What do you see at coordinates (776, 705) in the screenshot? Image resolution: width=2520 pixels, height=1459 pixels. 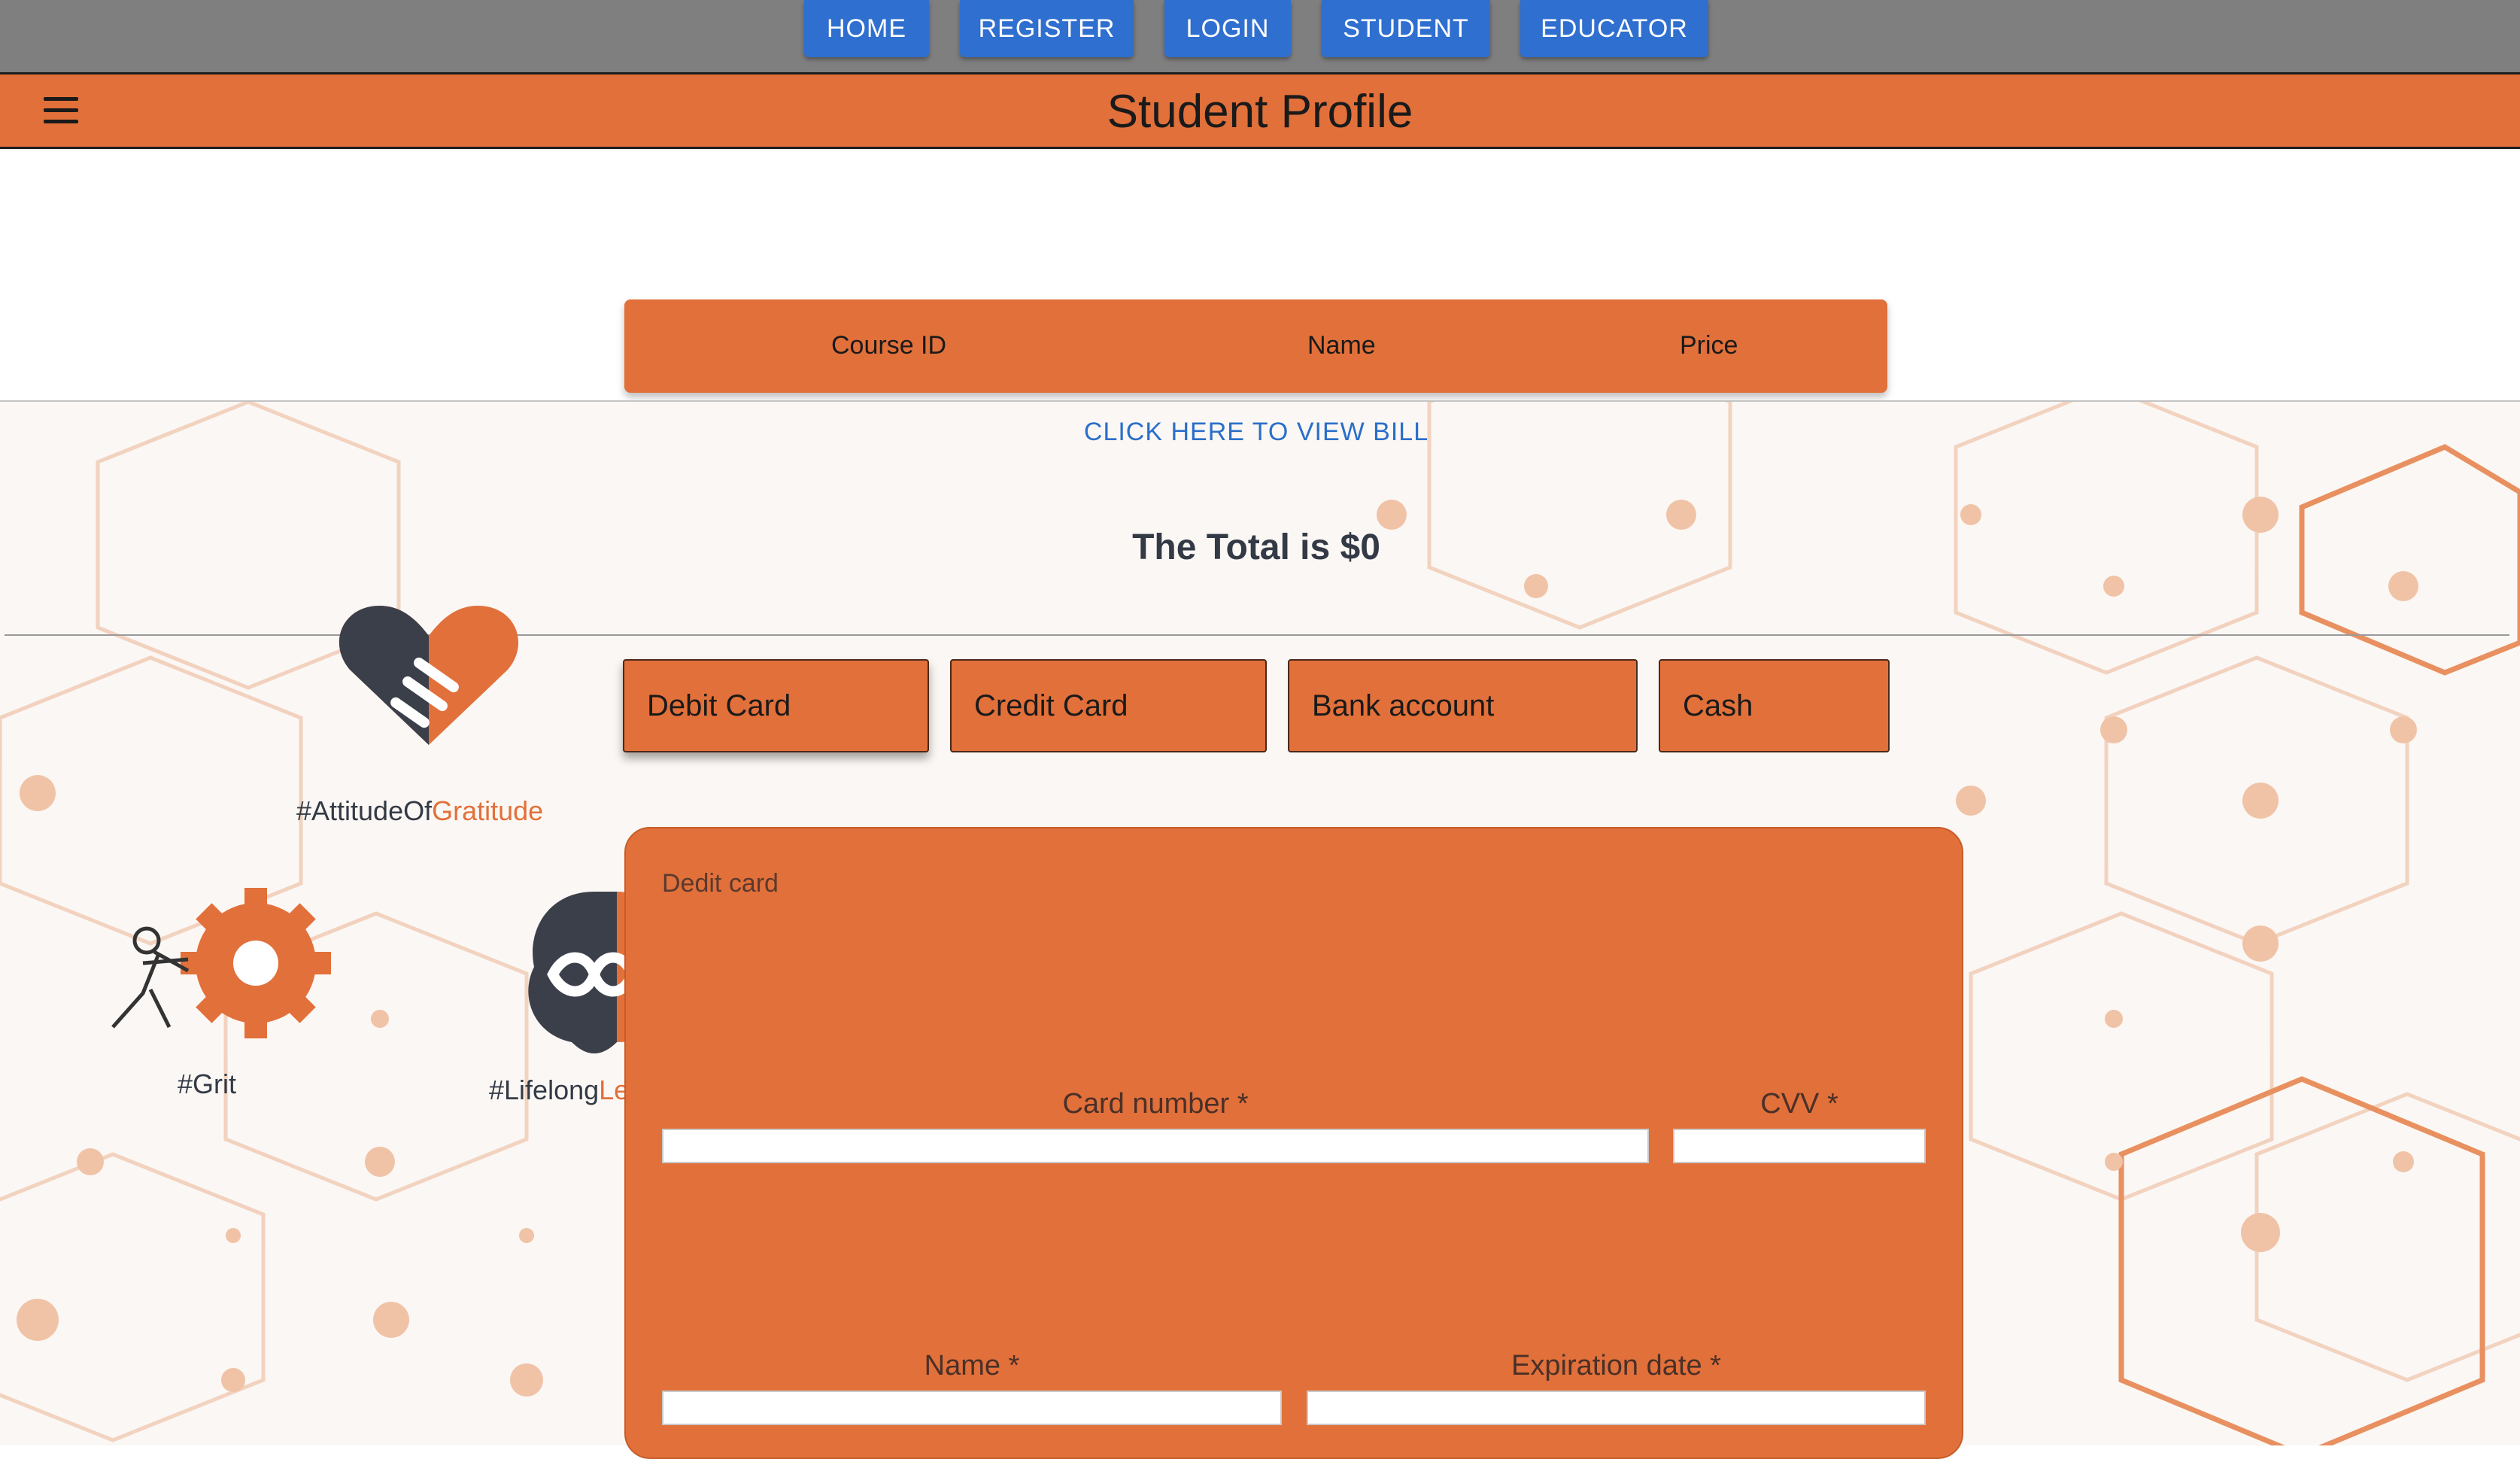 I see `tab-debit-card: Debit Card` at bounding box center [776, 705].